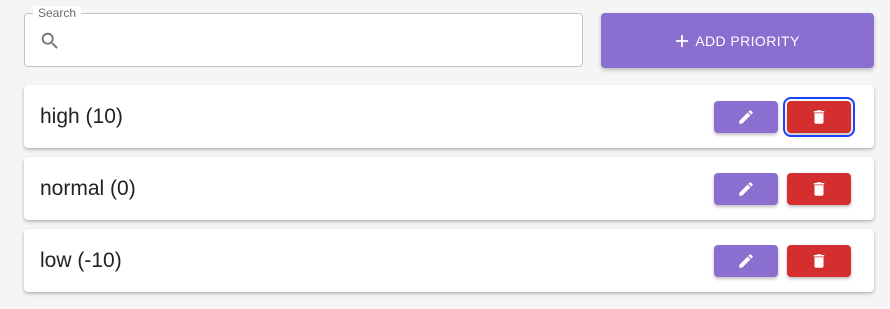 This screenshot has height=309, width=890. What do you see at coordinates (49, 40) in the screenshot?
I see `search-icon` at bounding box center [49, 40].